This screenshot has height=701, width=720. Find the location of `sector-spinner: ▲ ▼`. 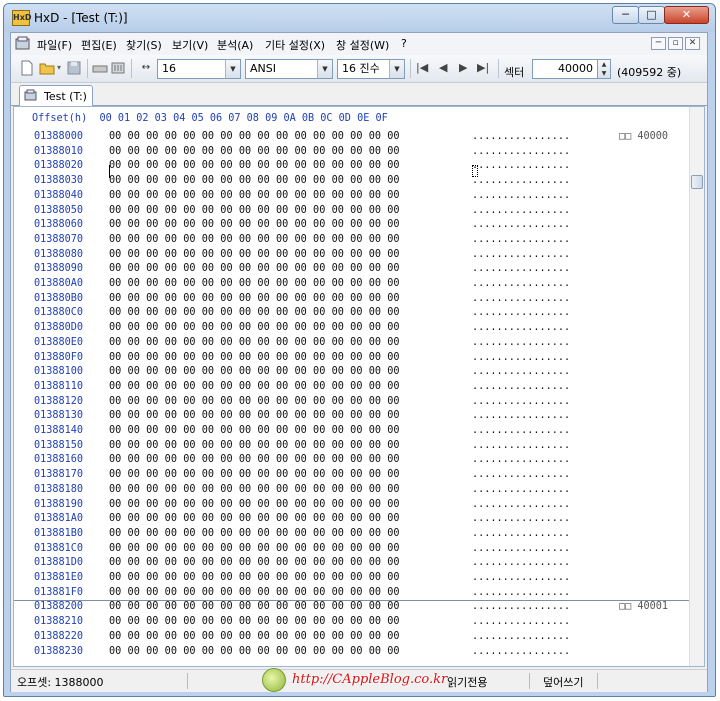

sector-spinner: ▲ ▼ is located at coordinates (604, 69).